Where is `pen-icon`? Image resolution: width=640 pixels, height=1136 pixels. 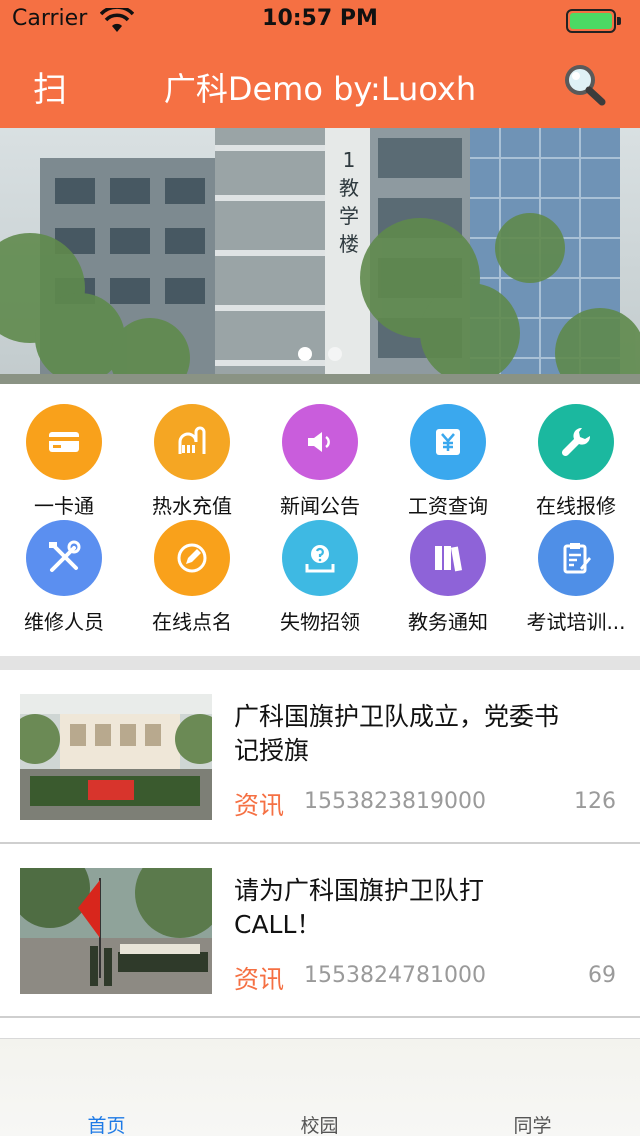
pen-icon is located at coordinates (192, 558).